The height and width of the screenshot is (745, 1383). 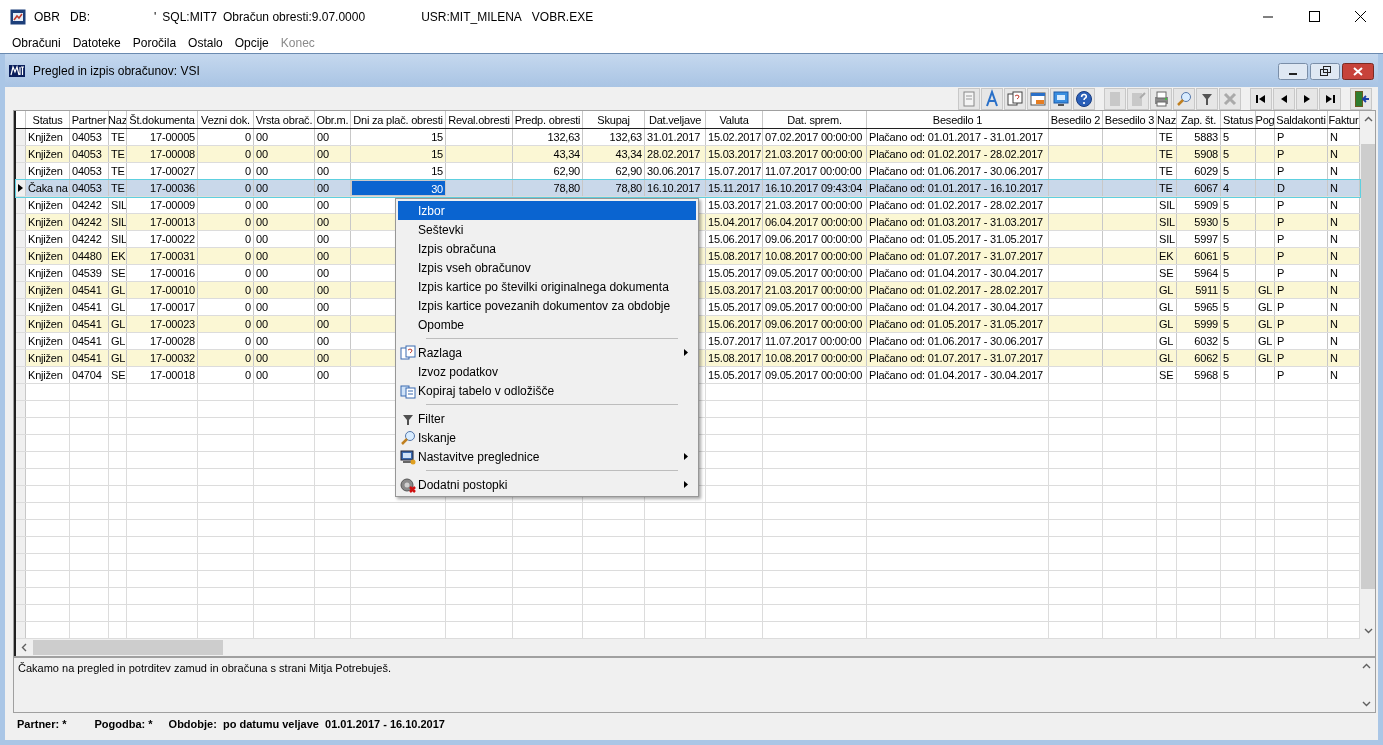 What do you see at coordinates (614, 188) in the screenshot?
I see `table-cell: 78,80` at bounding box center [614, 188].